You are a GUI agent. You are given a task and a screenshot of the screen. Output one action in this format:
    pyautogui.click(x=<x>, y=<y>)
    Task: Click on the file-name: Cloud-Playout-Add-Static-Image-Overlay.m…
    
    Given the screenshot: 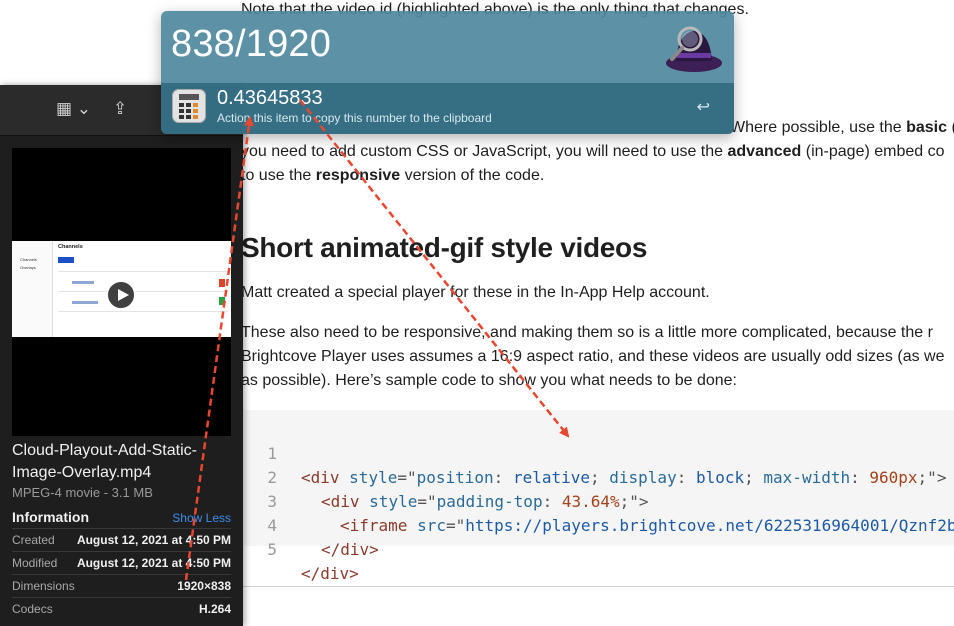 What is the action you would take?
    pyautogui.click(x=104, y=461)
    